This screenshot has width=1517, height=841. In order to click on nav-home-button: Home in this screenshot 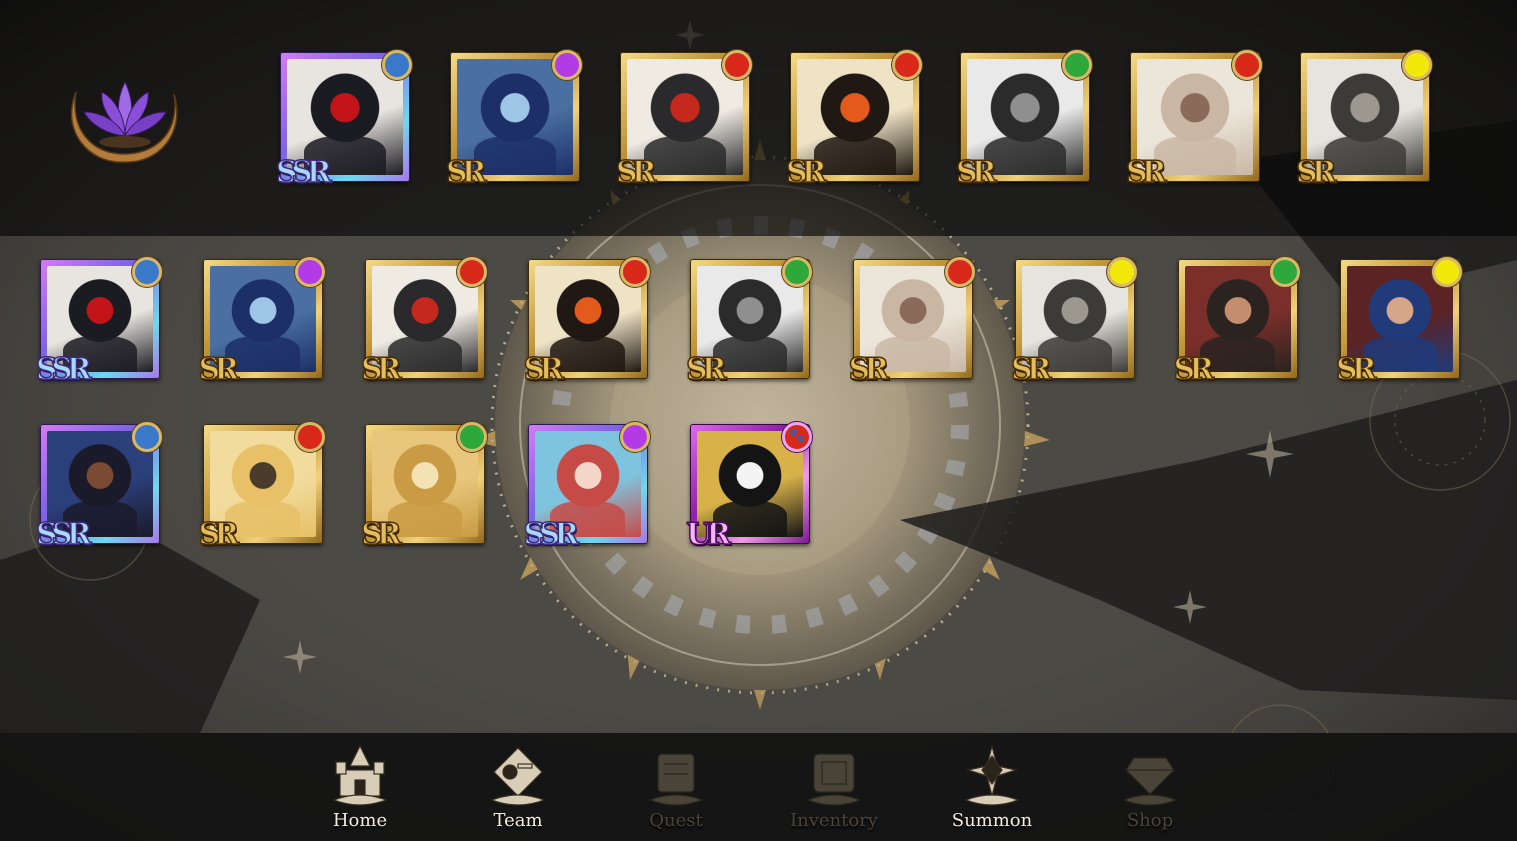, I will do `click(360, 790)`.